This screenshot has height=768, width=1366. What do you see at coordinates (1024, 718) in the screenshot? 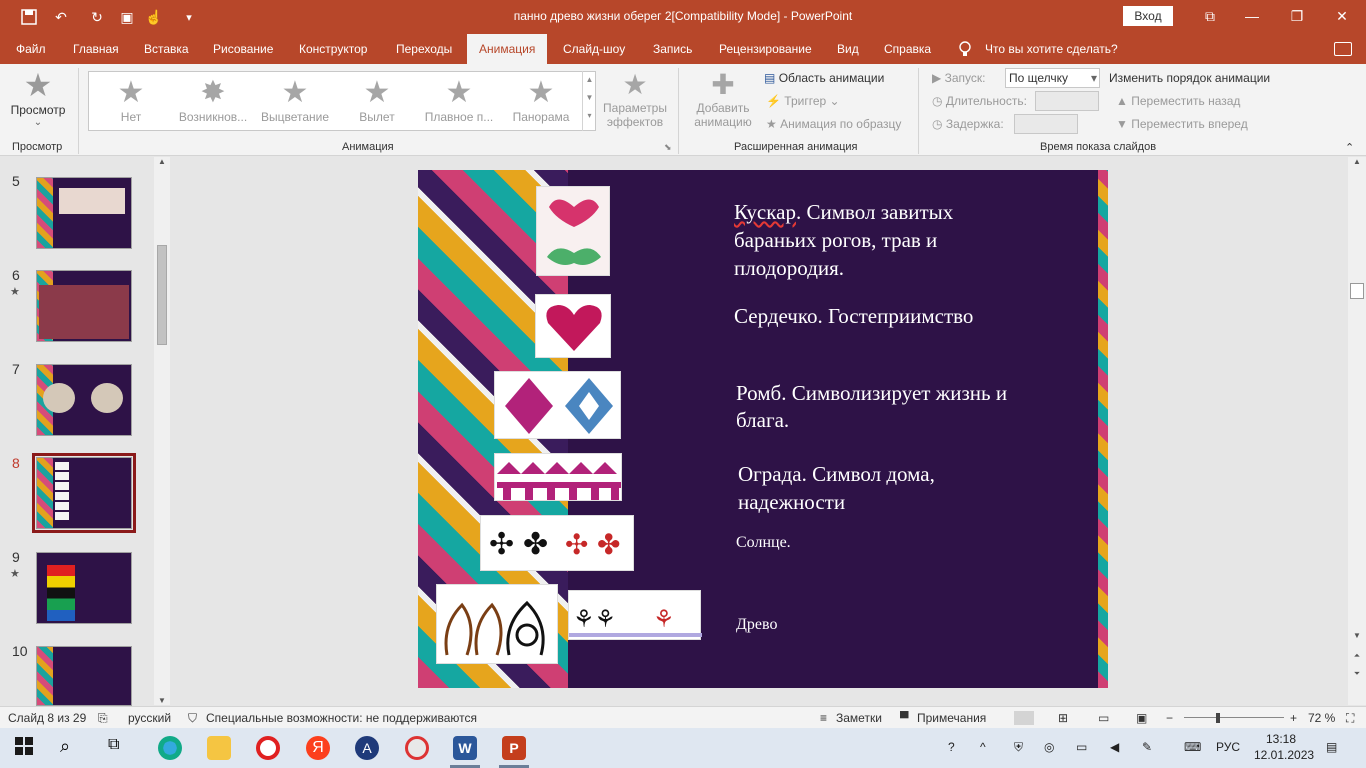
I see `normal-view-icon` at bounding box center [1024, 718].